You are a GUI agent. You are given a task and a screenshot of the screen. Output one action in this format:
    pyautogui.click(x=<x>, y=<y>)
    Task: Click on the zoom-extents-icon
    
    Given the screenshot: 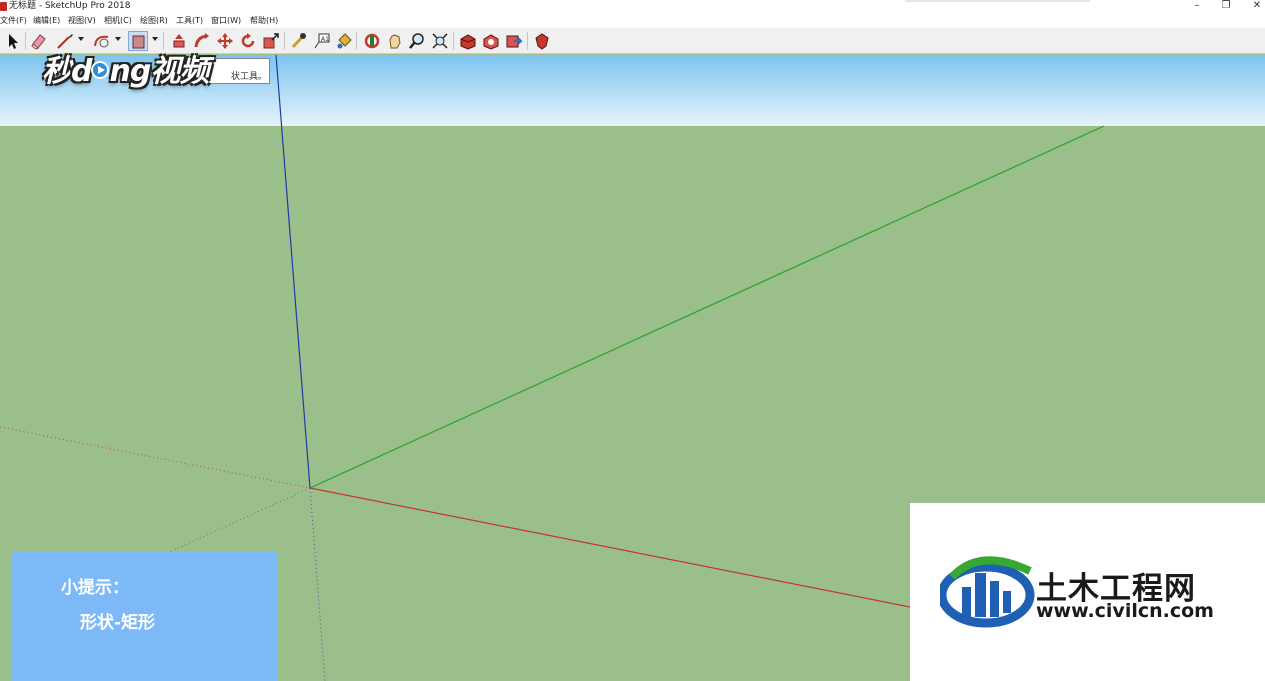 What is the action you would take?
    pyautogui.click(x=440, y=41)
    